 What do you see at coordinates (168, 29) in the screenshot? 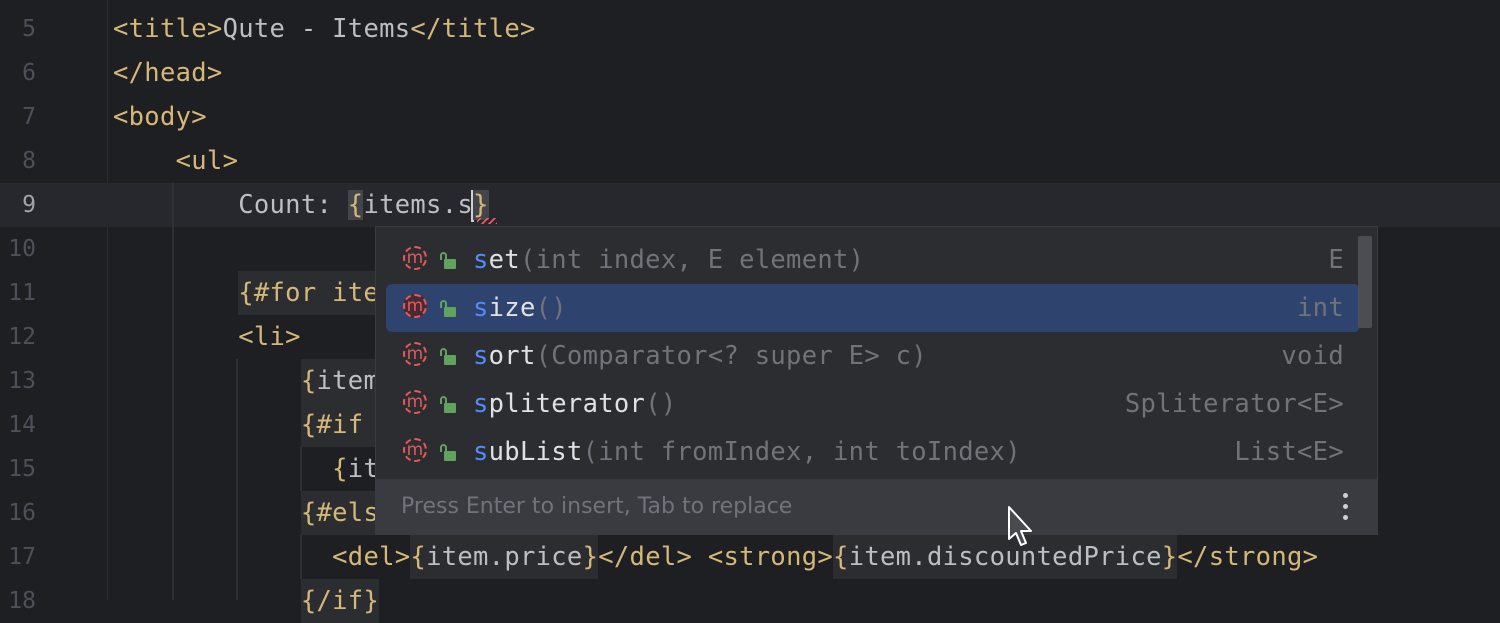
I see `code-token: <title>` at bounding box center [168, 29].